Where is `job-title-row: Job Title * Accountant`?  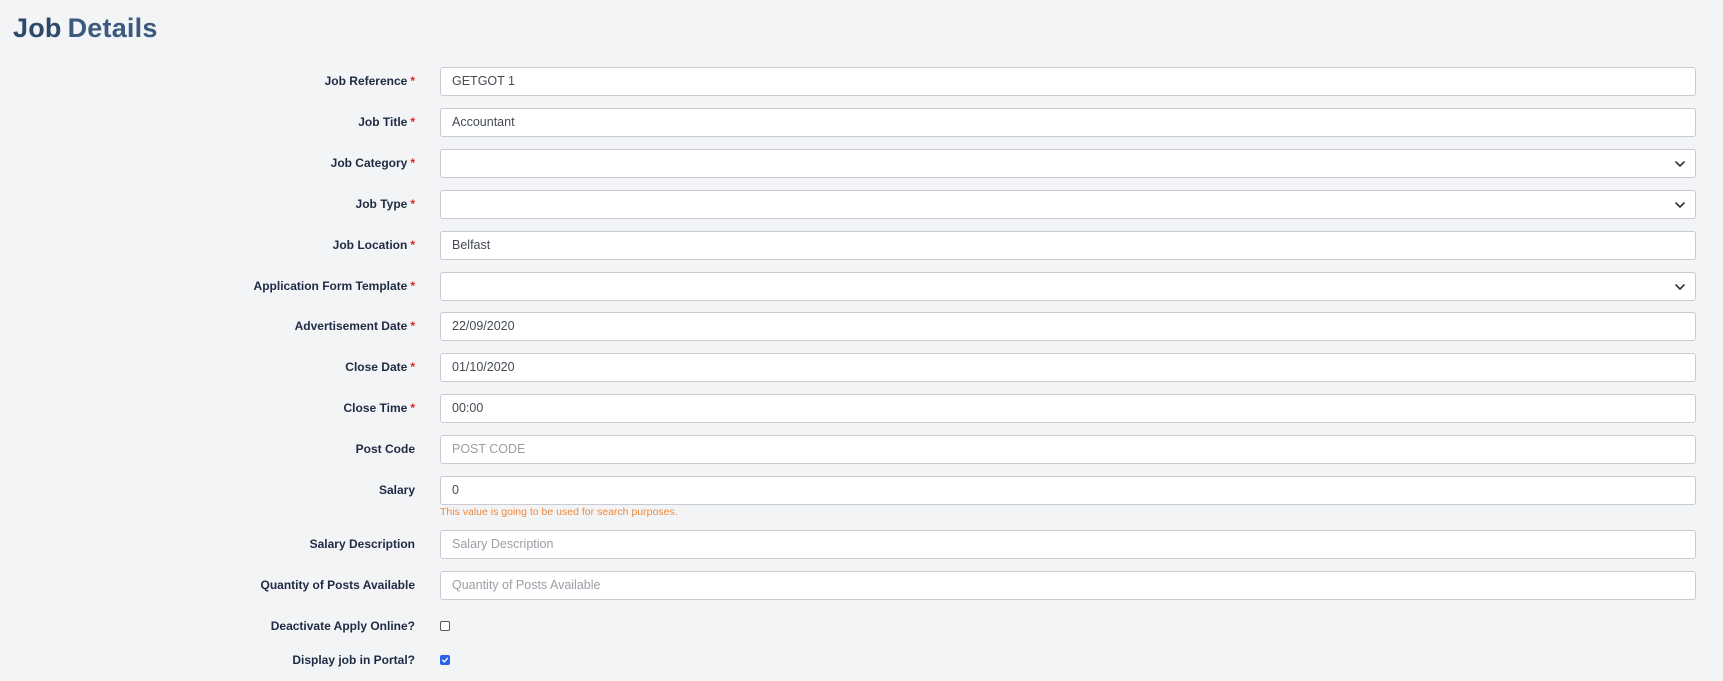 job-title-row: Job Title * Accountant is located at coordinates (861, 122).